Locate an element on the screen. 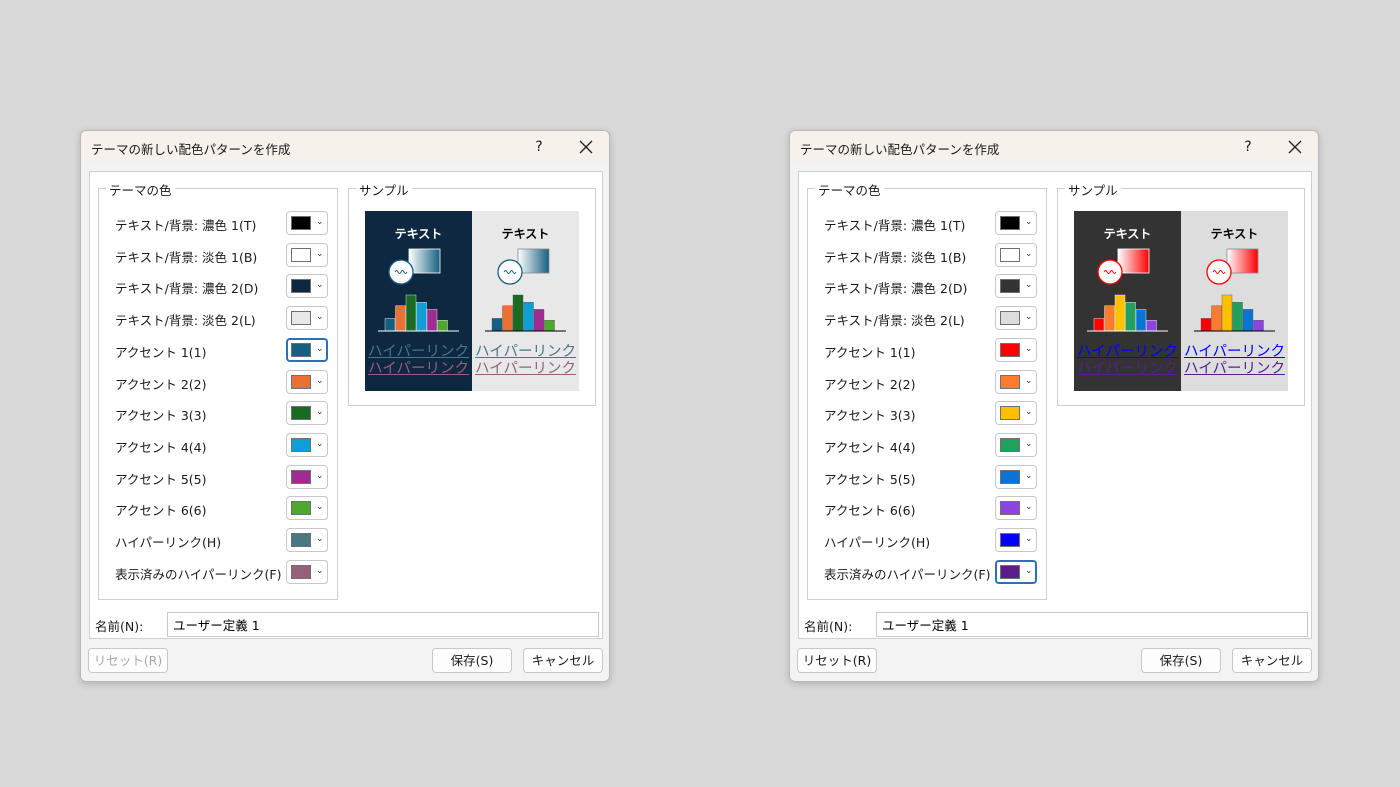 The height and width of the screenshot is (787, 1400). sample-legend: サンプル is located at coordinates (384, 189).